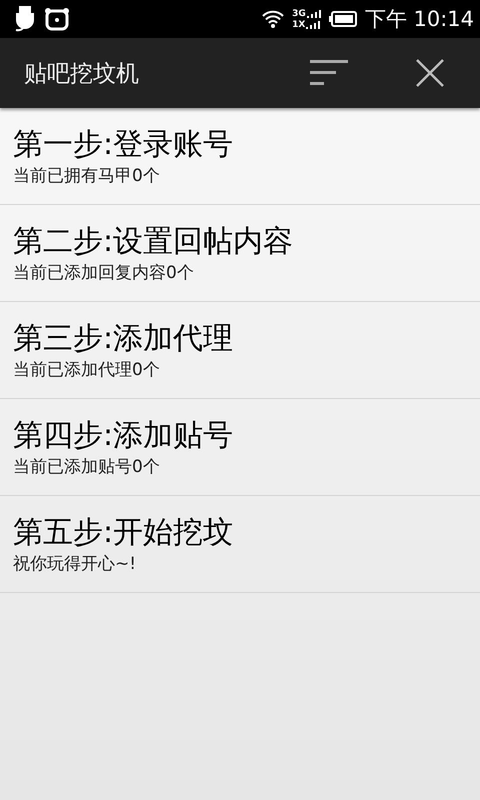  Describe the element at coordinates (104, 273) in the screenshot. I see `step-subtitle: 当前已添加回复内容0个` at that location.